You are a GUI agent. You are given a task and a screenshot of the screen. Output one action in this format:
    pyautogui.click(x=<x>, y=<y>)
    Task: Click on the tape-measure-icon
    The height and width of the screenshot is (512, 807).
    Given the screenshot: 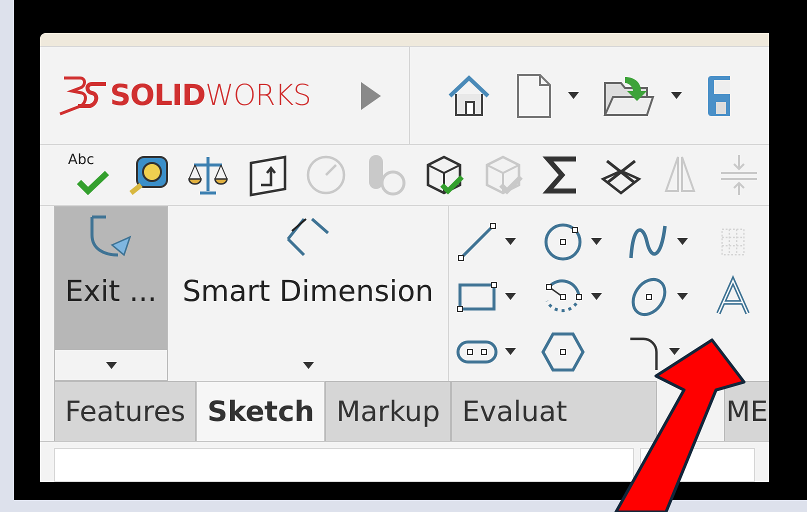 What is the action you would take?
    pyautogui.click(x=149, y=175)
    